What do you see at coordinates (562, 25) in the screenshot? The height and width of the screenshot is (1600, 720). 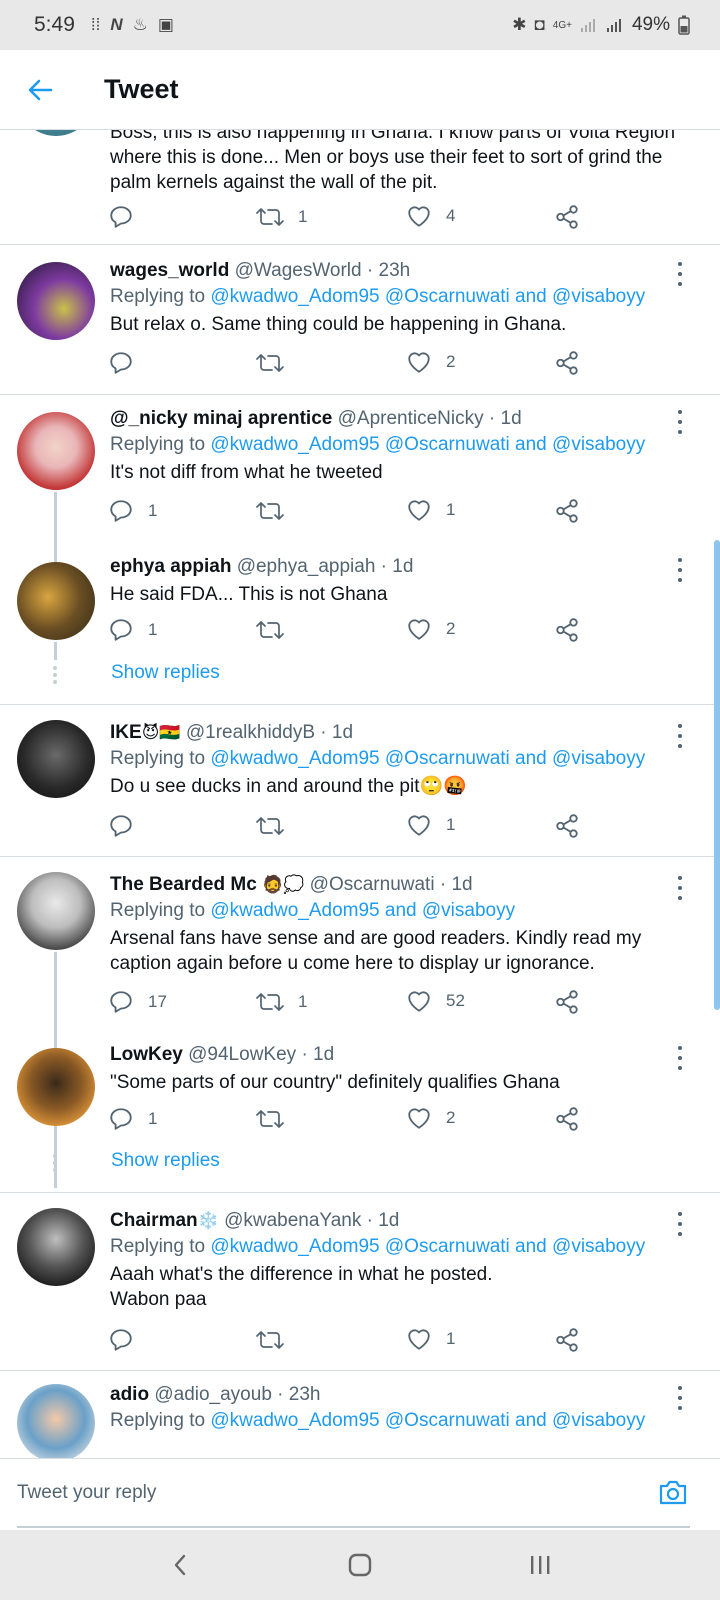 I see `network-type-label: 4G+` at bounding box center [562, 25].